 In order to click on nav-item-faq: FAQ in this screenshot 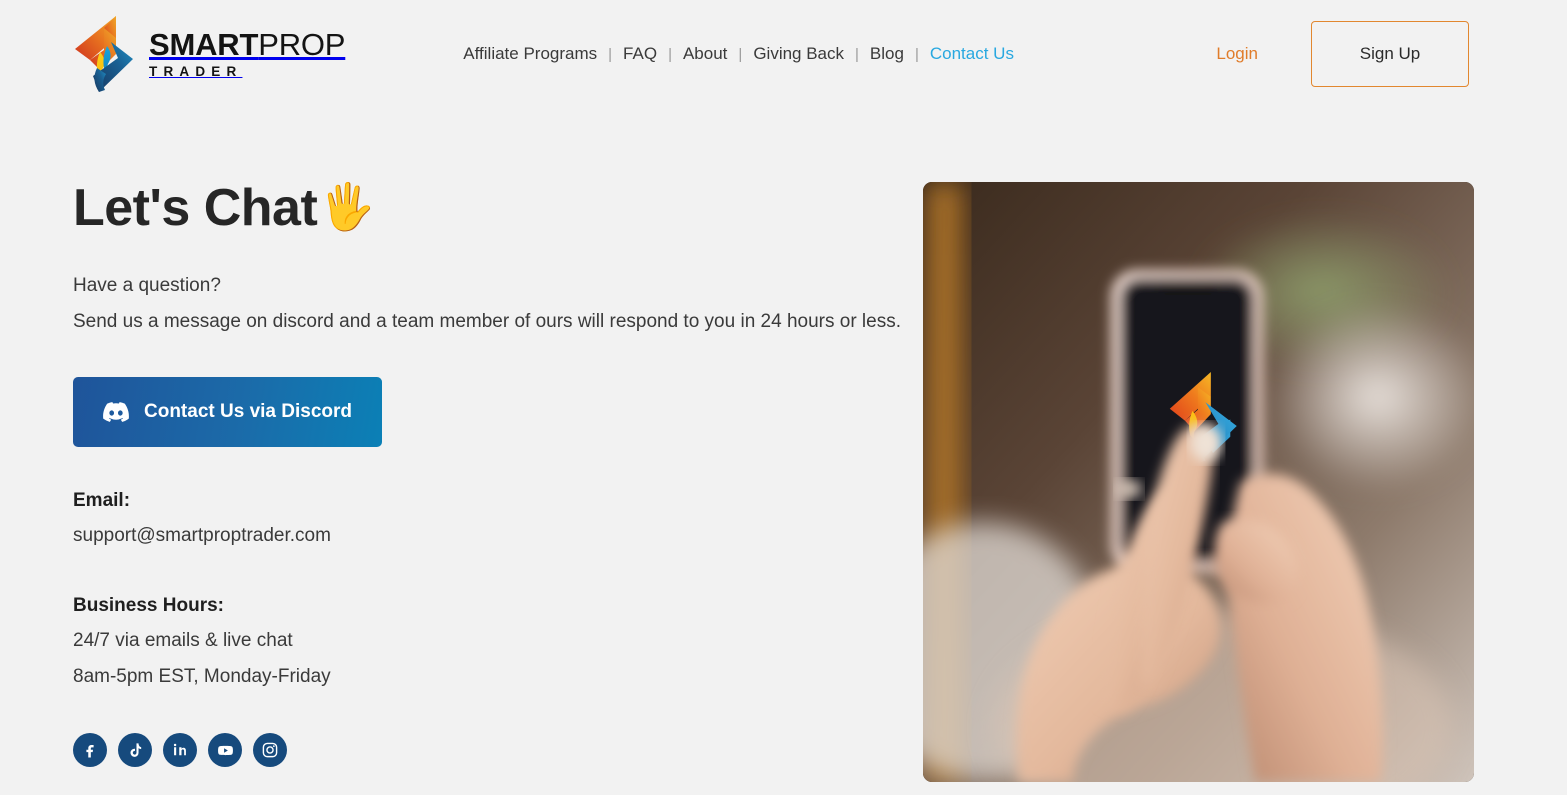, I will do `click(640, 54)`.